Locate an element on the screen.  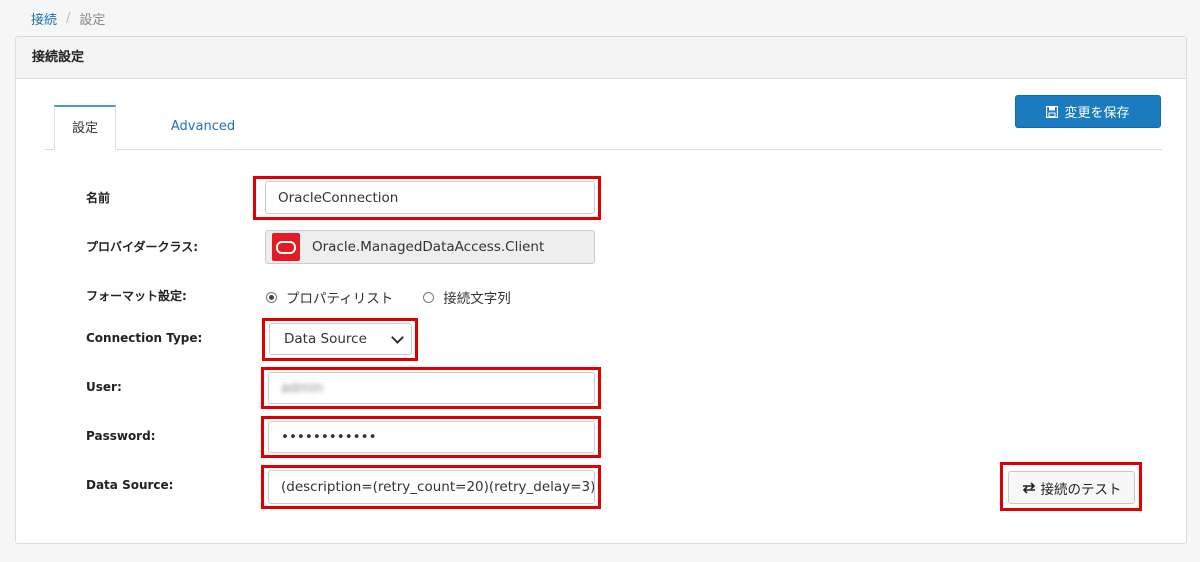
format-settings-label: フォーマット設定: is located at coordinates (136, 296).